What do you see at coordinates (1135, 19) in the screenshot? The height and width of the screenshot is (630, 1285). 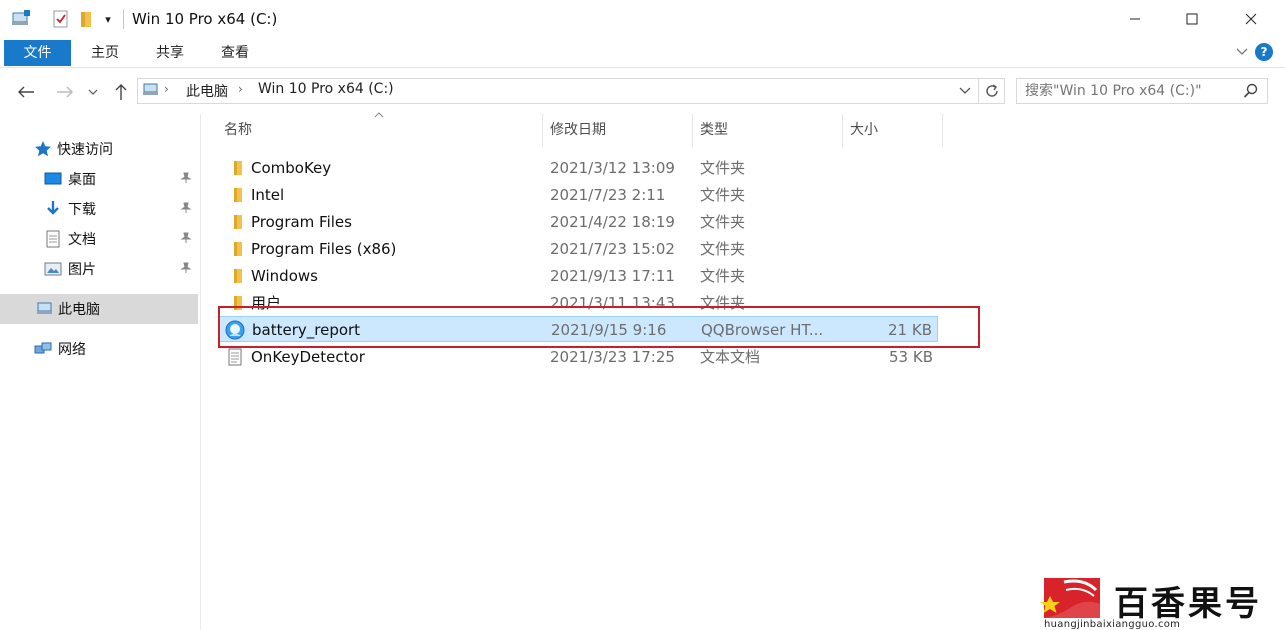 I see `minimize-button` at bounding box center [1135, 19].